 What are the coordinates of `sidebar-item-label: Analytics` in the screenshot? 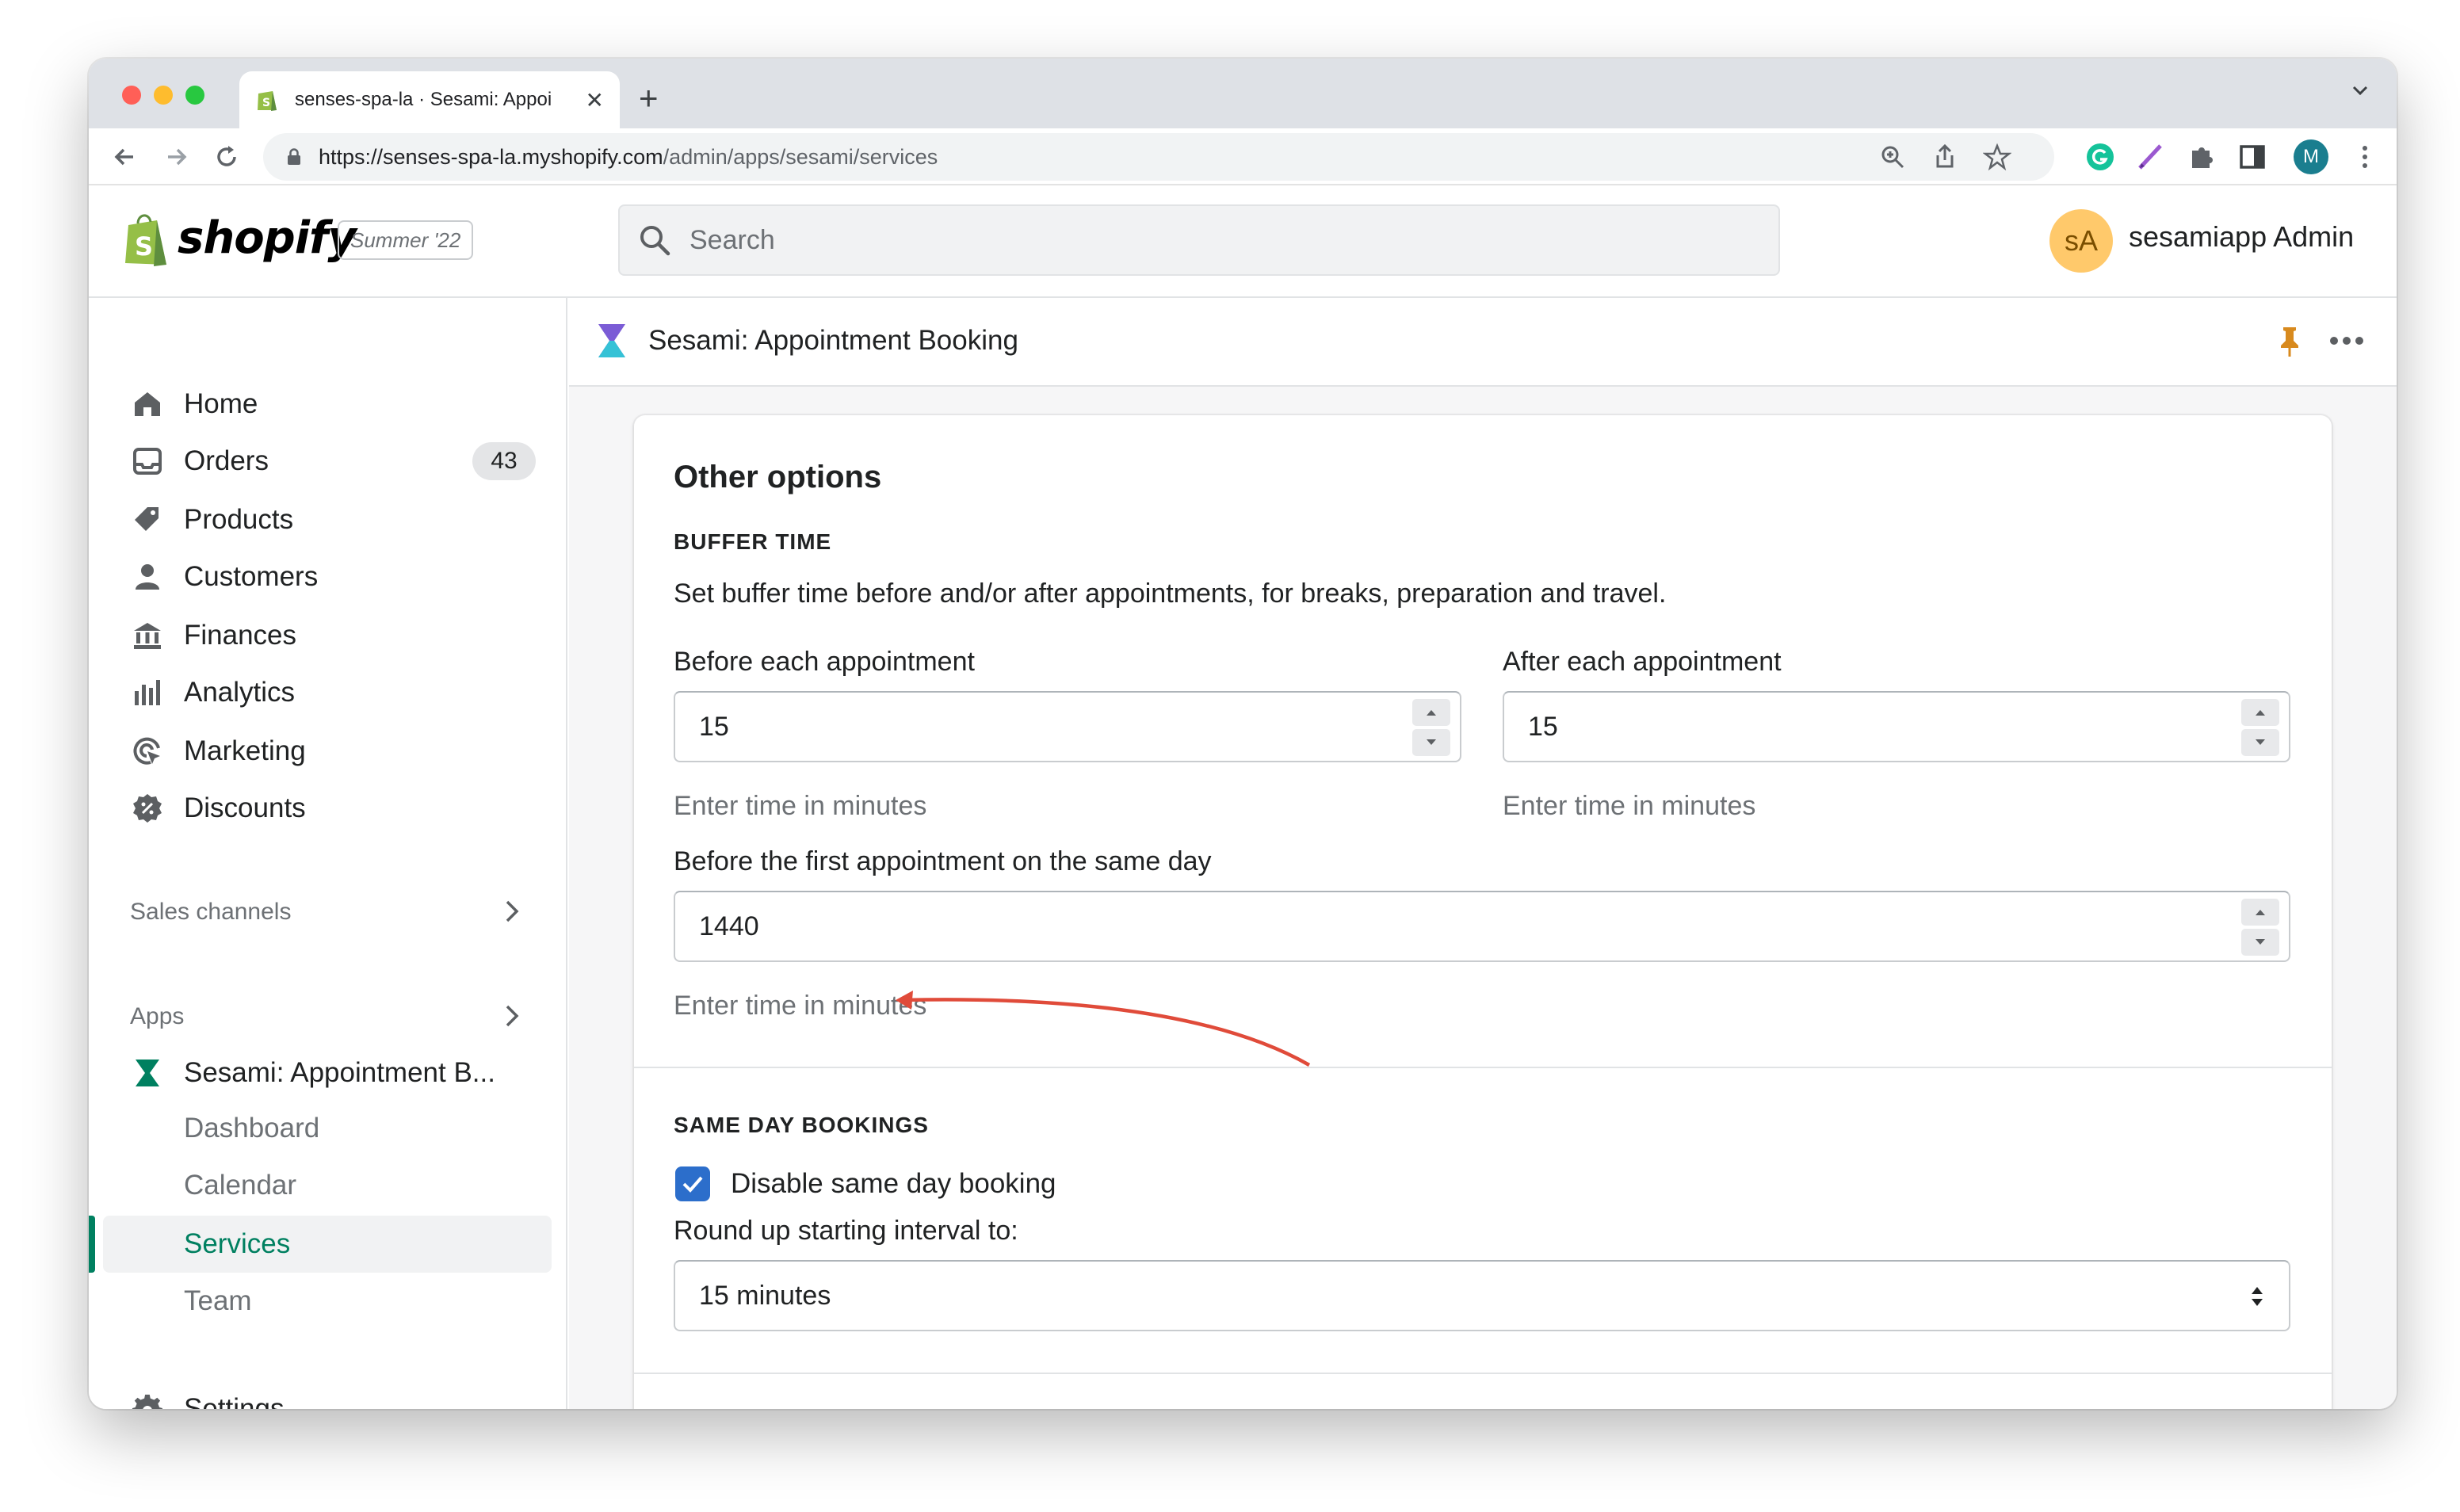 It's located at (240, 692).